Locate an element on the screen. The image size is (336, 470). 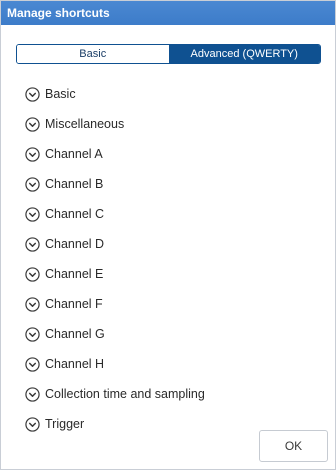
section-label: Channel H is located at coordinates (75, 364).